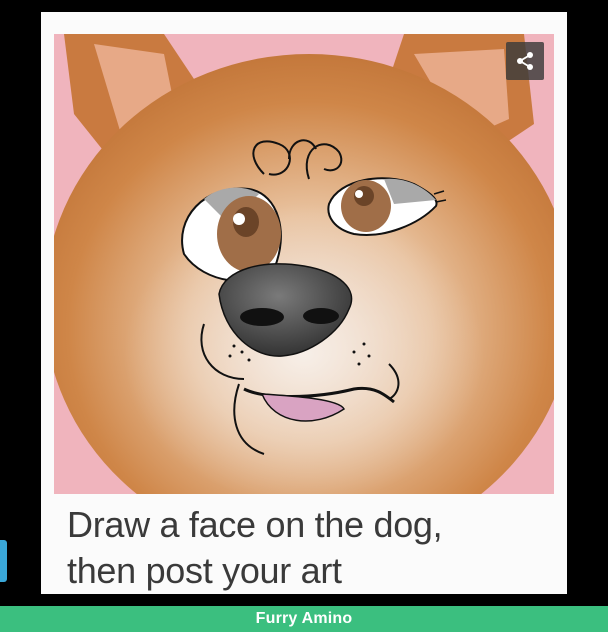 The image size is (608, 632). I want to click on app-footer-banner: Furry Amino, so click(304, 619).